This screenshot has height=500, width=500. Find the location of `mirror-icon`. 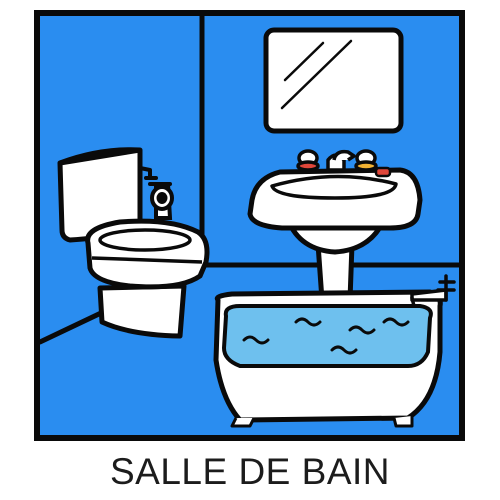

mirror-icon is located at coordinates (333, 80).